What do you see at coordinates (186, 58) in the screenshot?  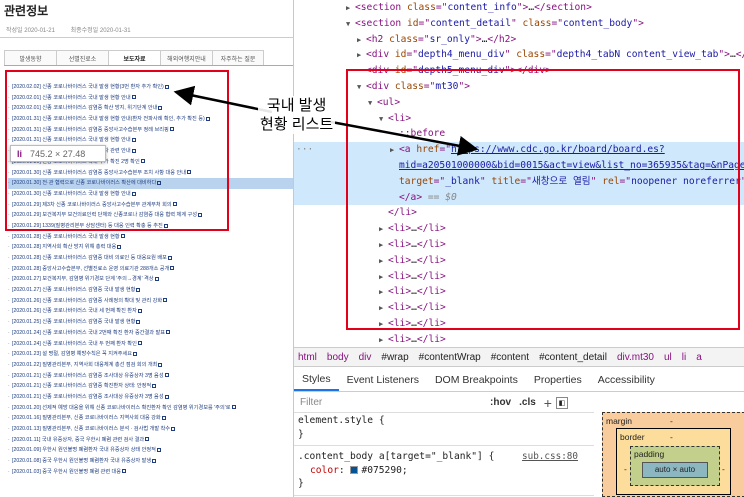 I see `tab-3: 해외여행지안내` at bounding box center [186, 58].